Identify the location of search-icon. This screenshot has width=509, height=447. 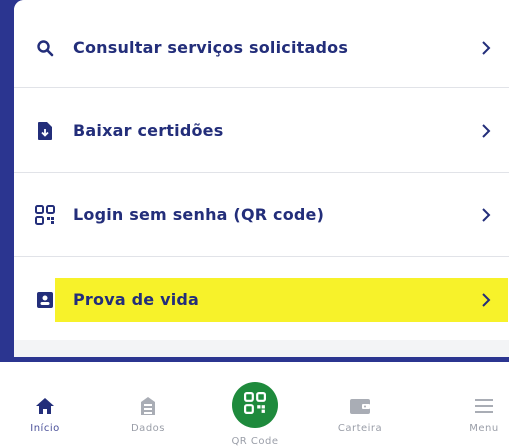
(45, 48).